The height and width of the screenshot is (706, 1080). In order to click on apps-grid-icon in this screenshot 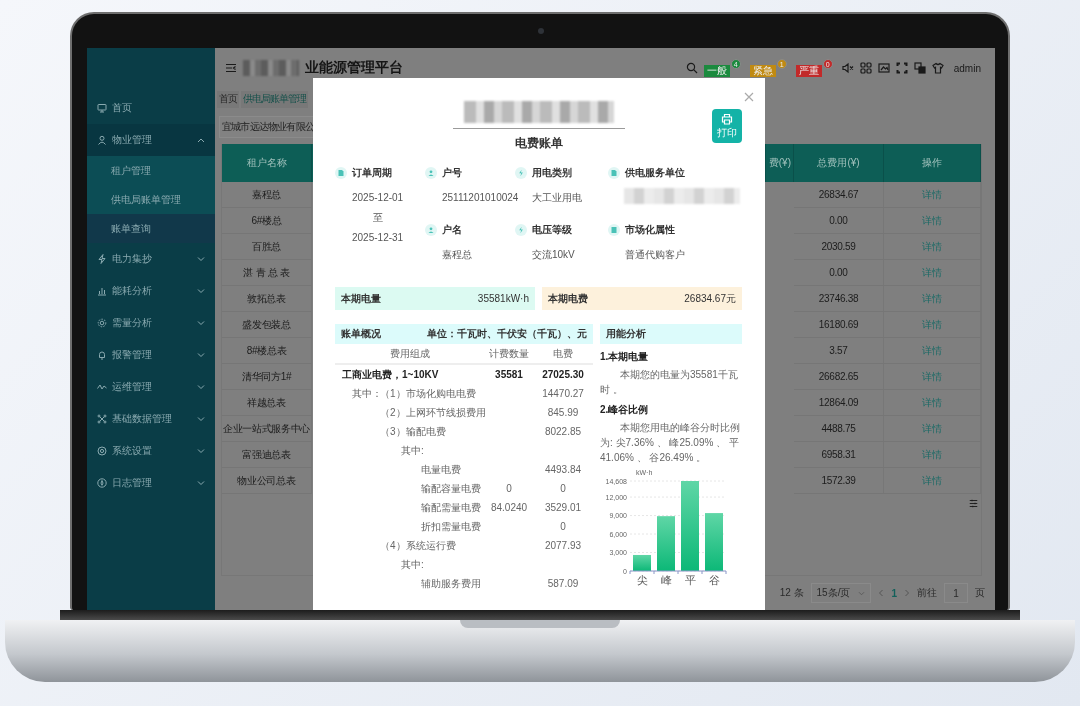, I will do `click(865, 68)`.